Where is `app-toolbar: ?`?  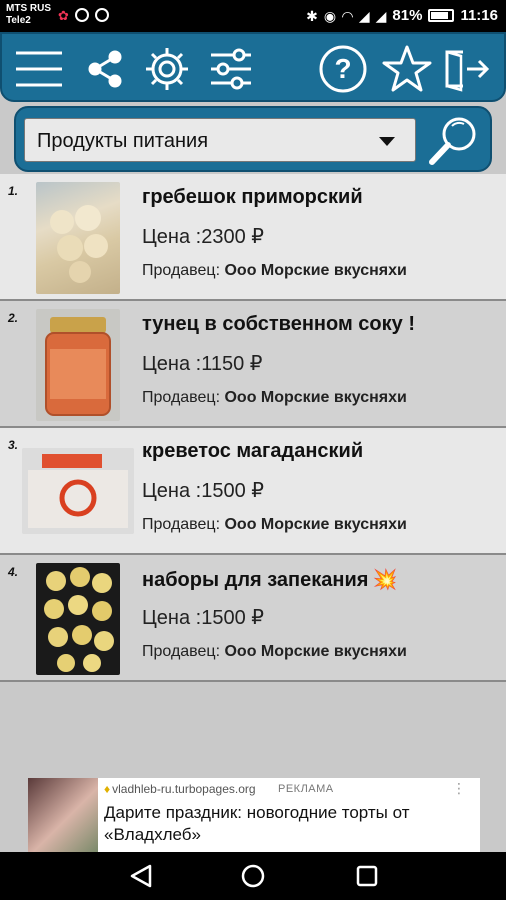 app-toolbar: ? is located at coordinates (253, 67).